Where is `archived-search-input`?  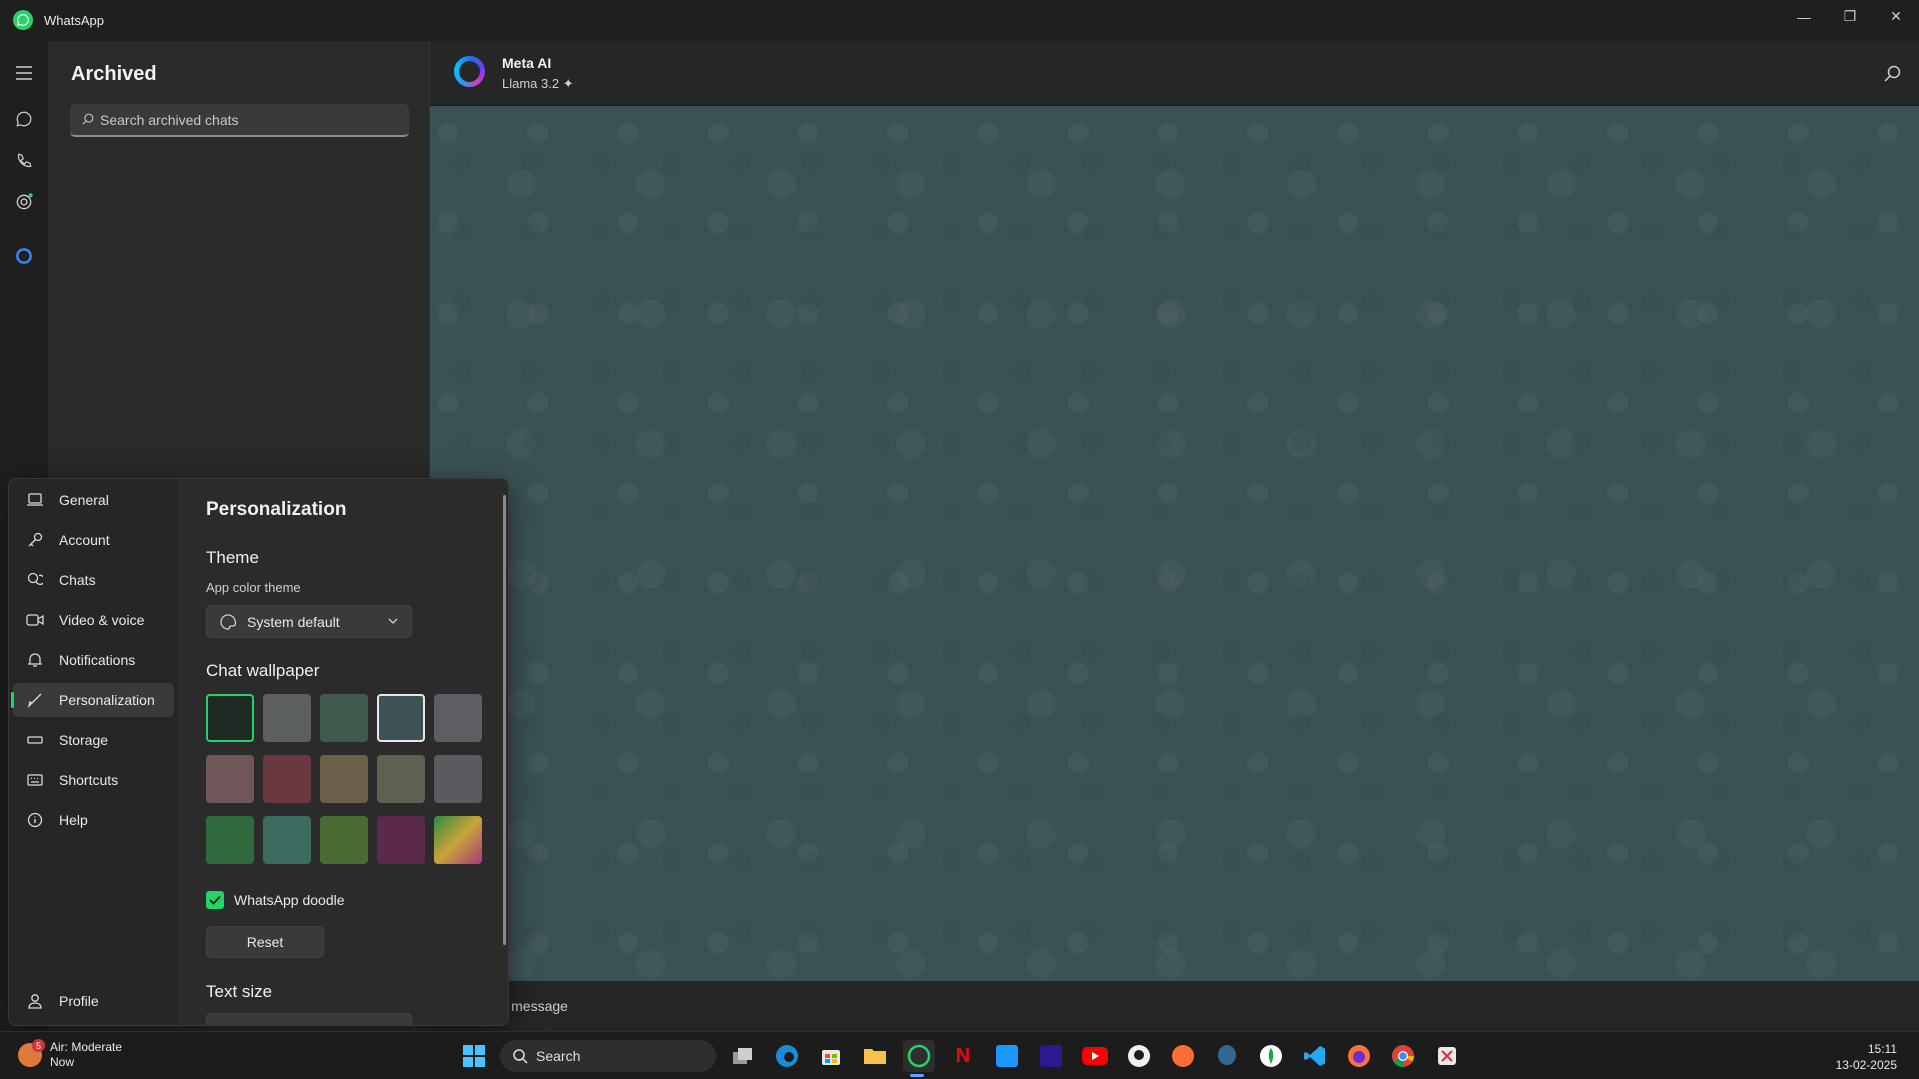
archived-search-input is located at coordinates (250, 119).